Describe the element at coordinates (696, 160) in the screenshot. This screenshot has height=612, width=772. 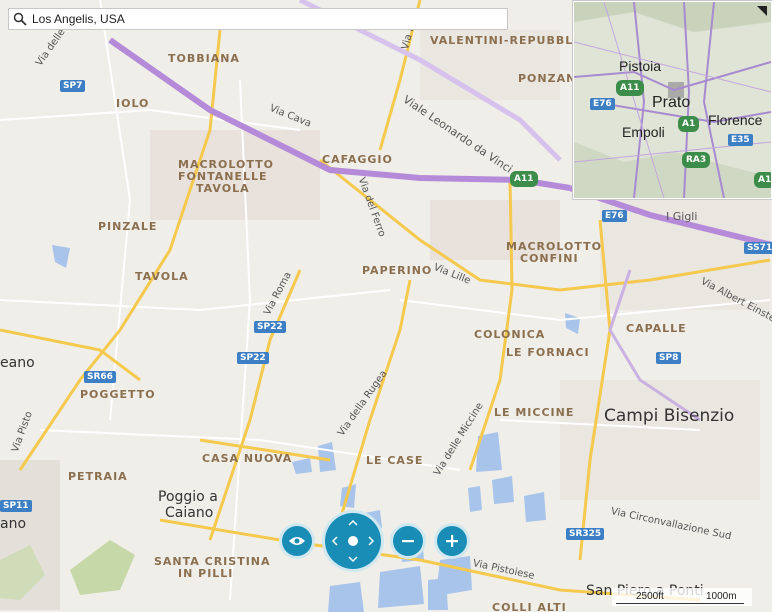
I see `road-shield: RA3` at that location.